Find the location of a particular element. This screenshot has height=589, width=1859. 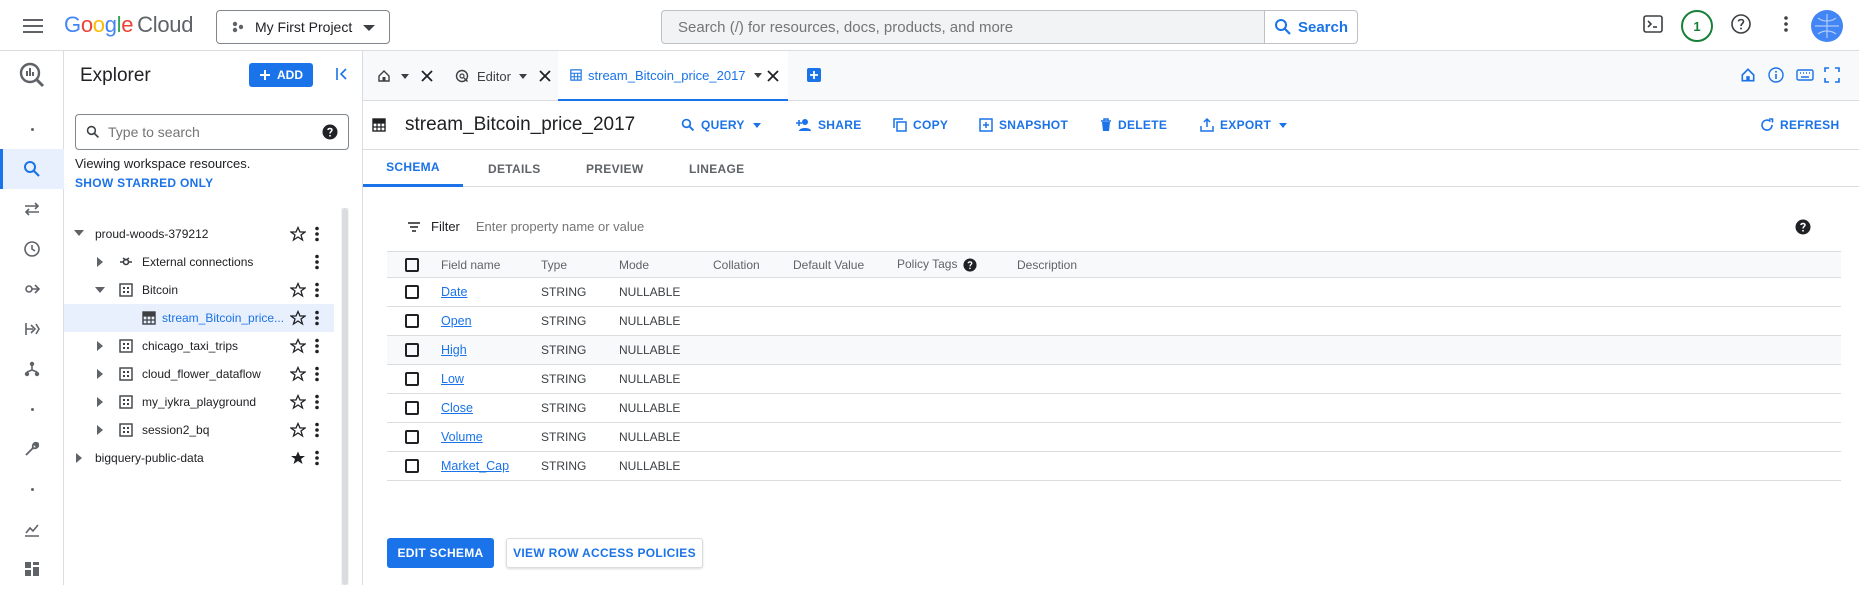

collapse-panel-icon is located at coordinates (342, 74).